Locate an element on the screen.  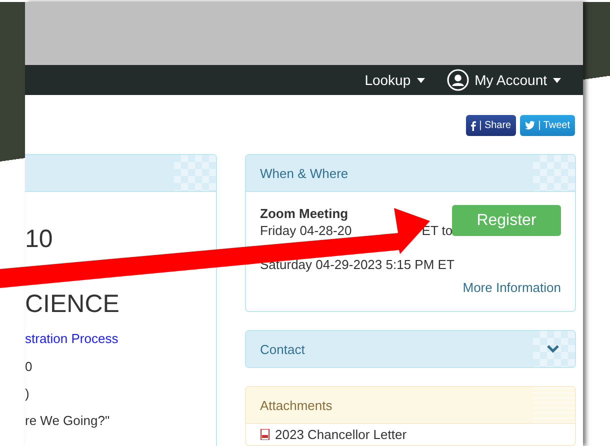
bird-icon is located at coordinates (530, 125).